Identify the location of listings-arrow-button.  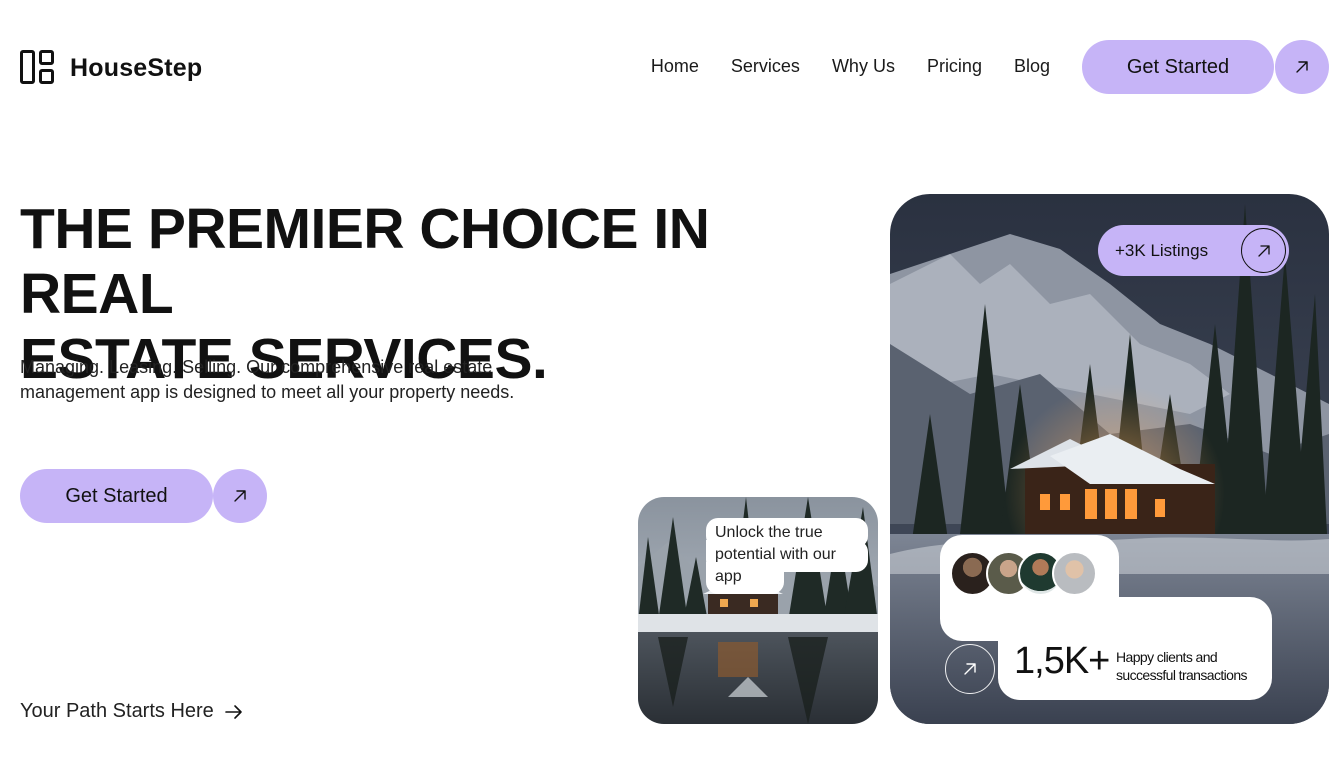
(1263, 250).